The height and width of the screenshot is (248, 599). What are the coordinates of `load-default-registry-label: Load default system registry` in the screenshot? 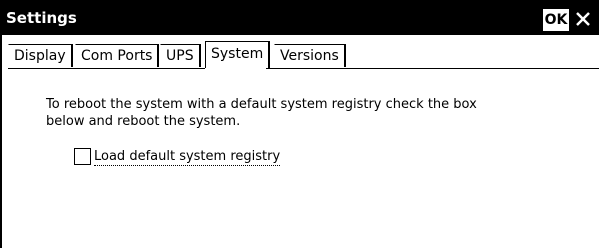 It's located at (187, 157).